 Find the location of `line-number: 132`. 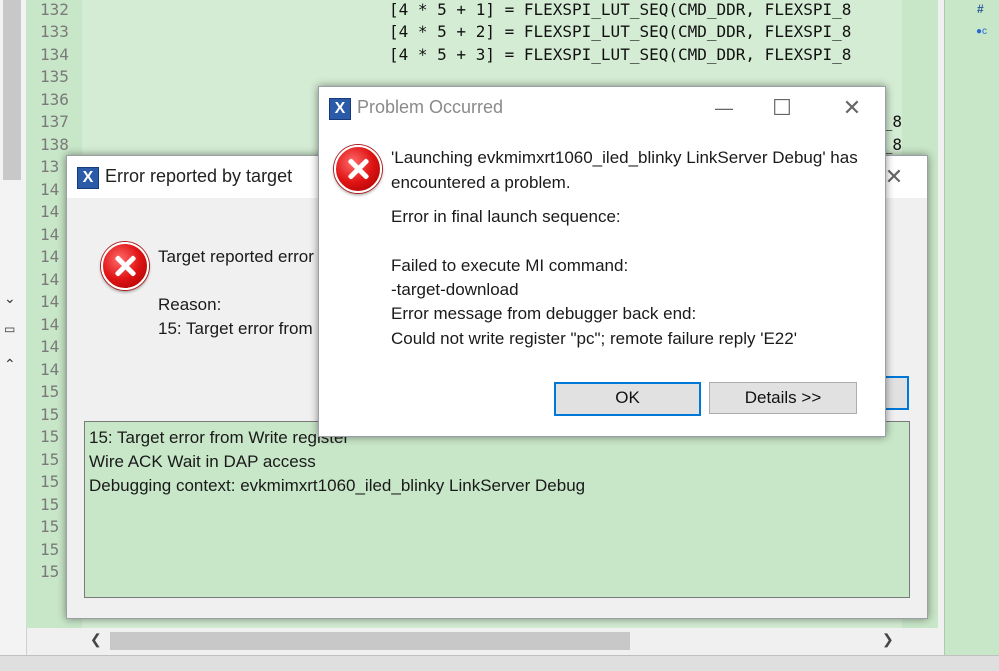

line-number: 132 is located at coordinates (54, 9).